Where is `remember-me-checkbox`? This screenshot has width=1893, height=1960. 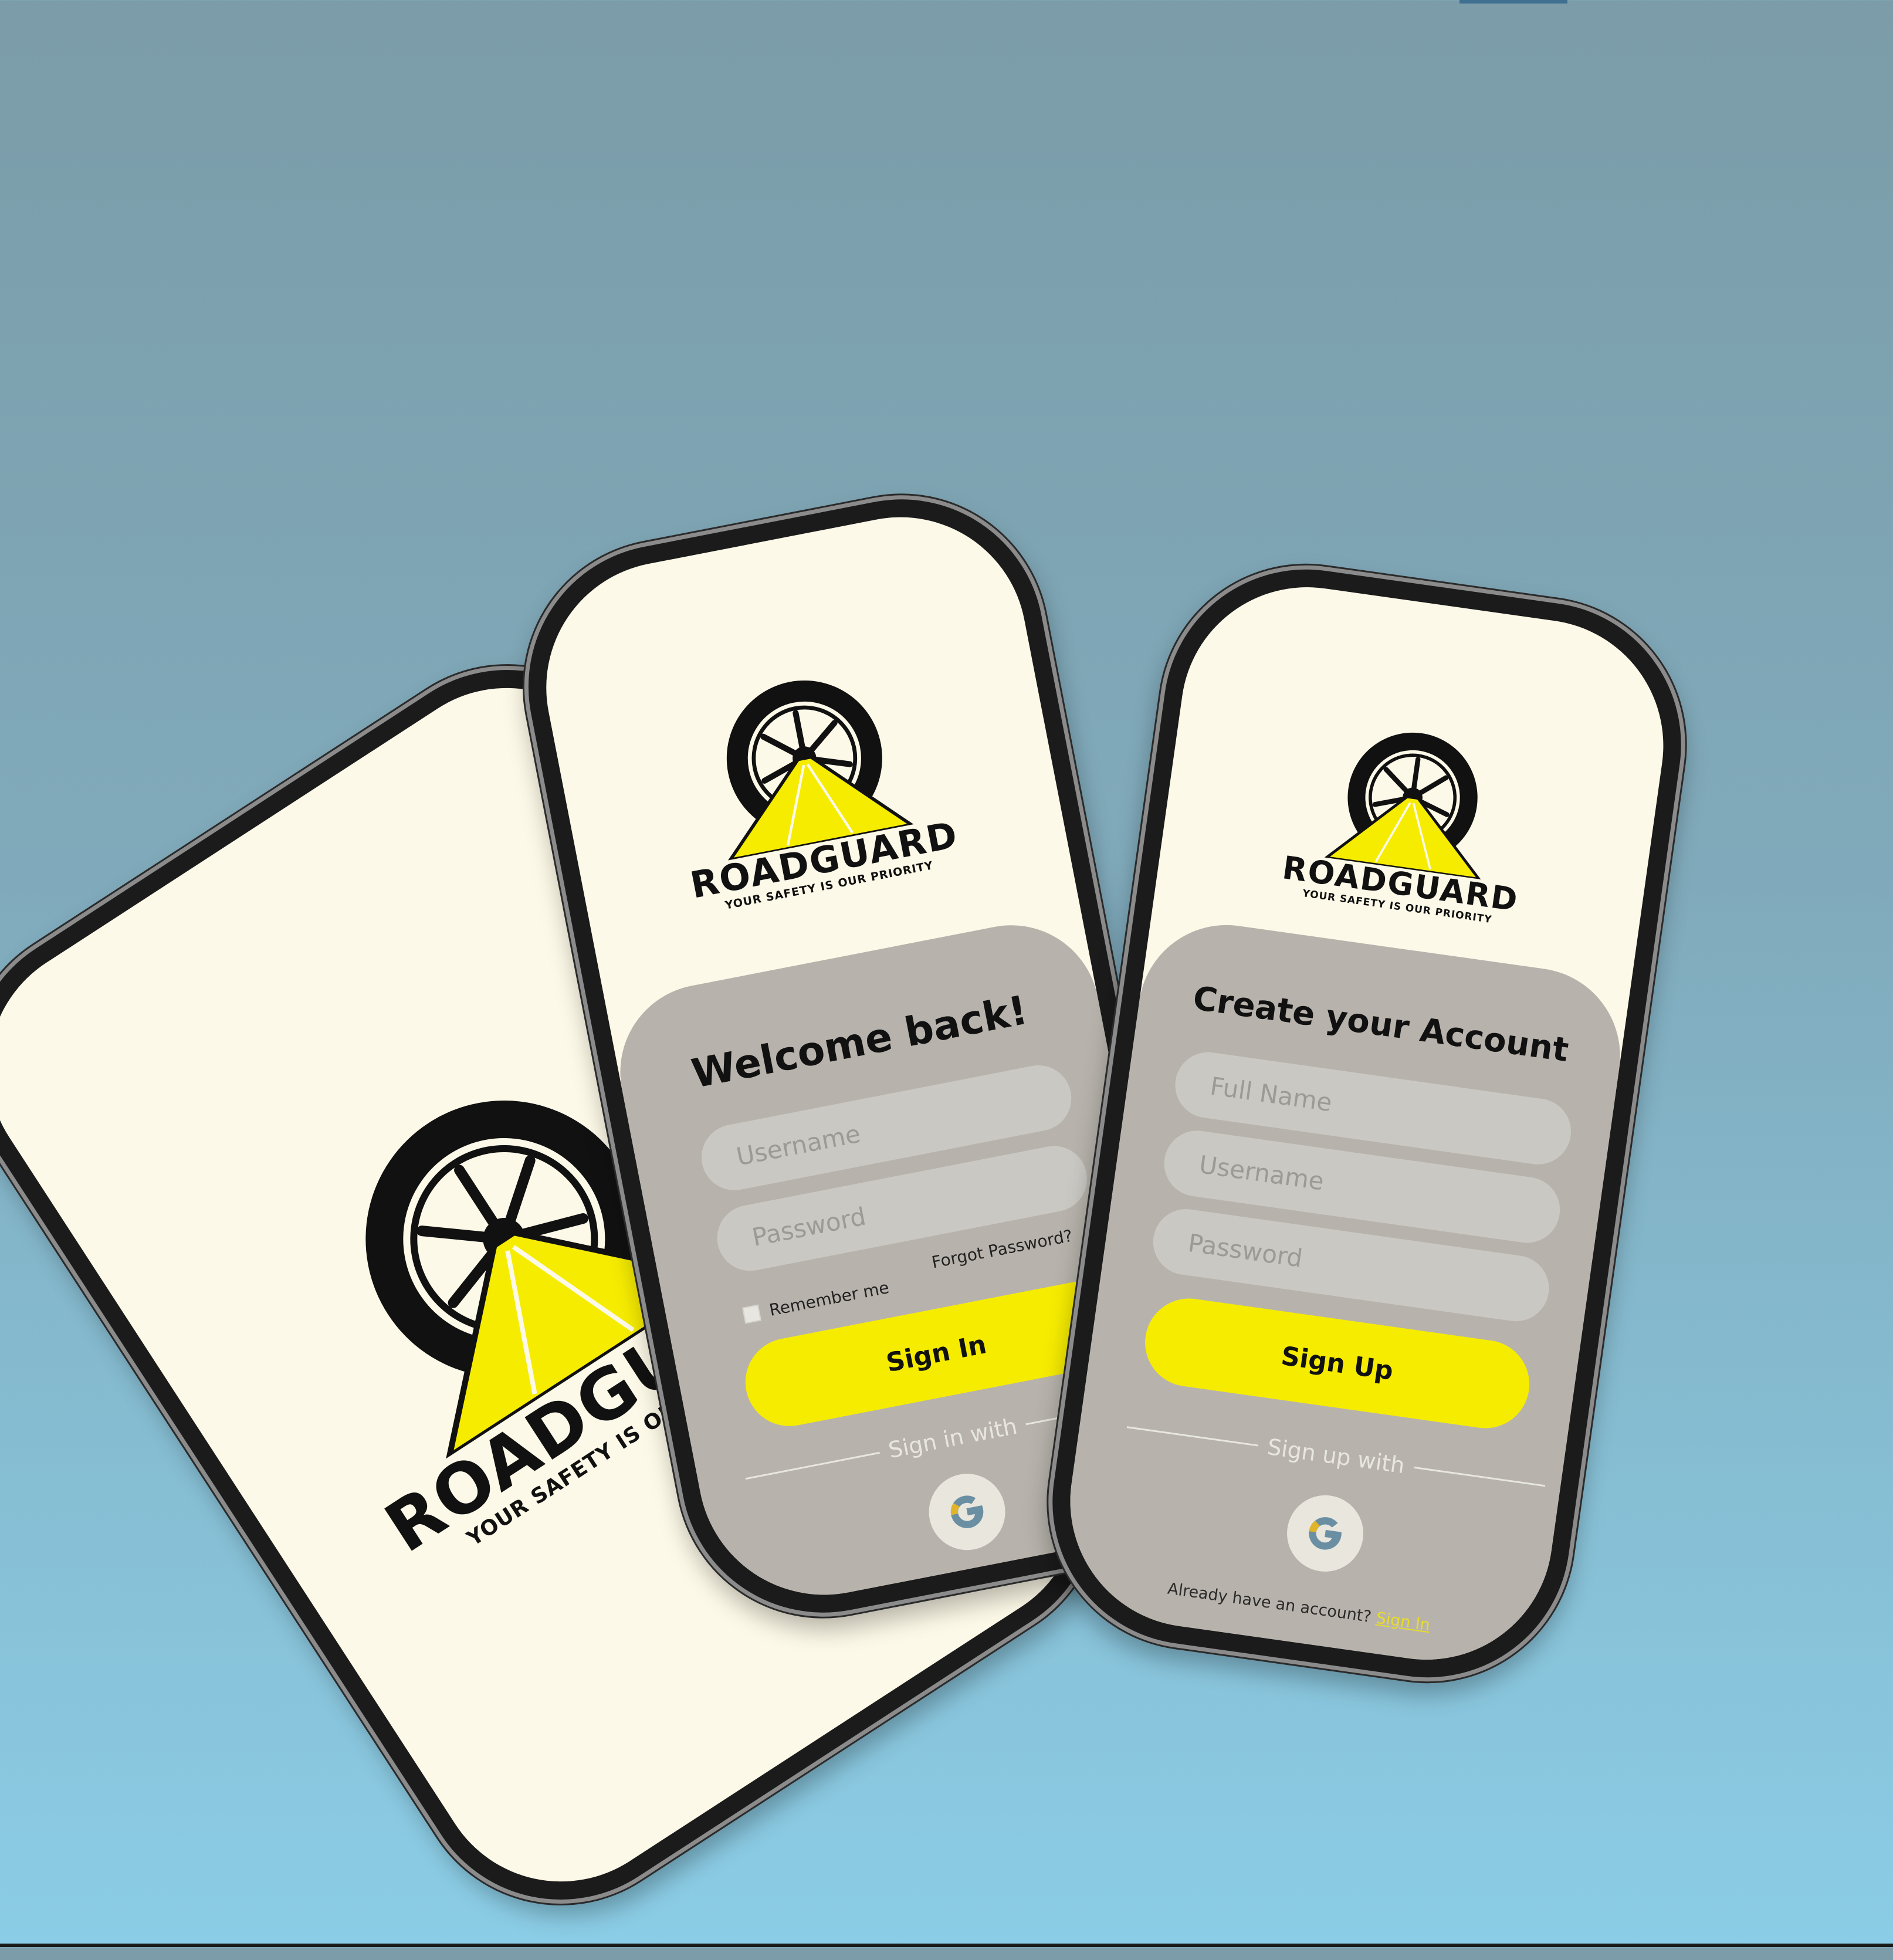 remember-me-checkbox is located at coordinates (751, 1314).